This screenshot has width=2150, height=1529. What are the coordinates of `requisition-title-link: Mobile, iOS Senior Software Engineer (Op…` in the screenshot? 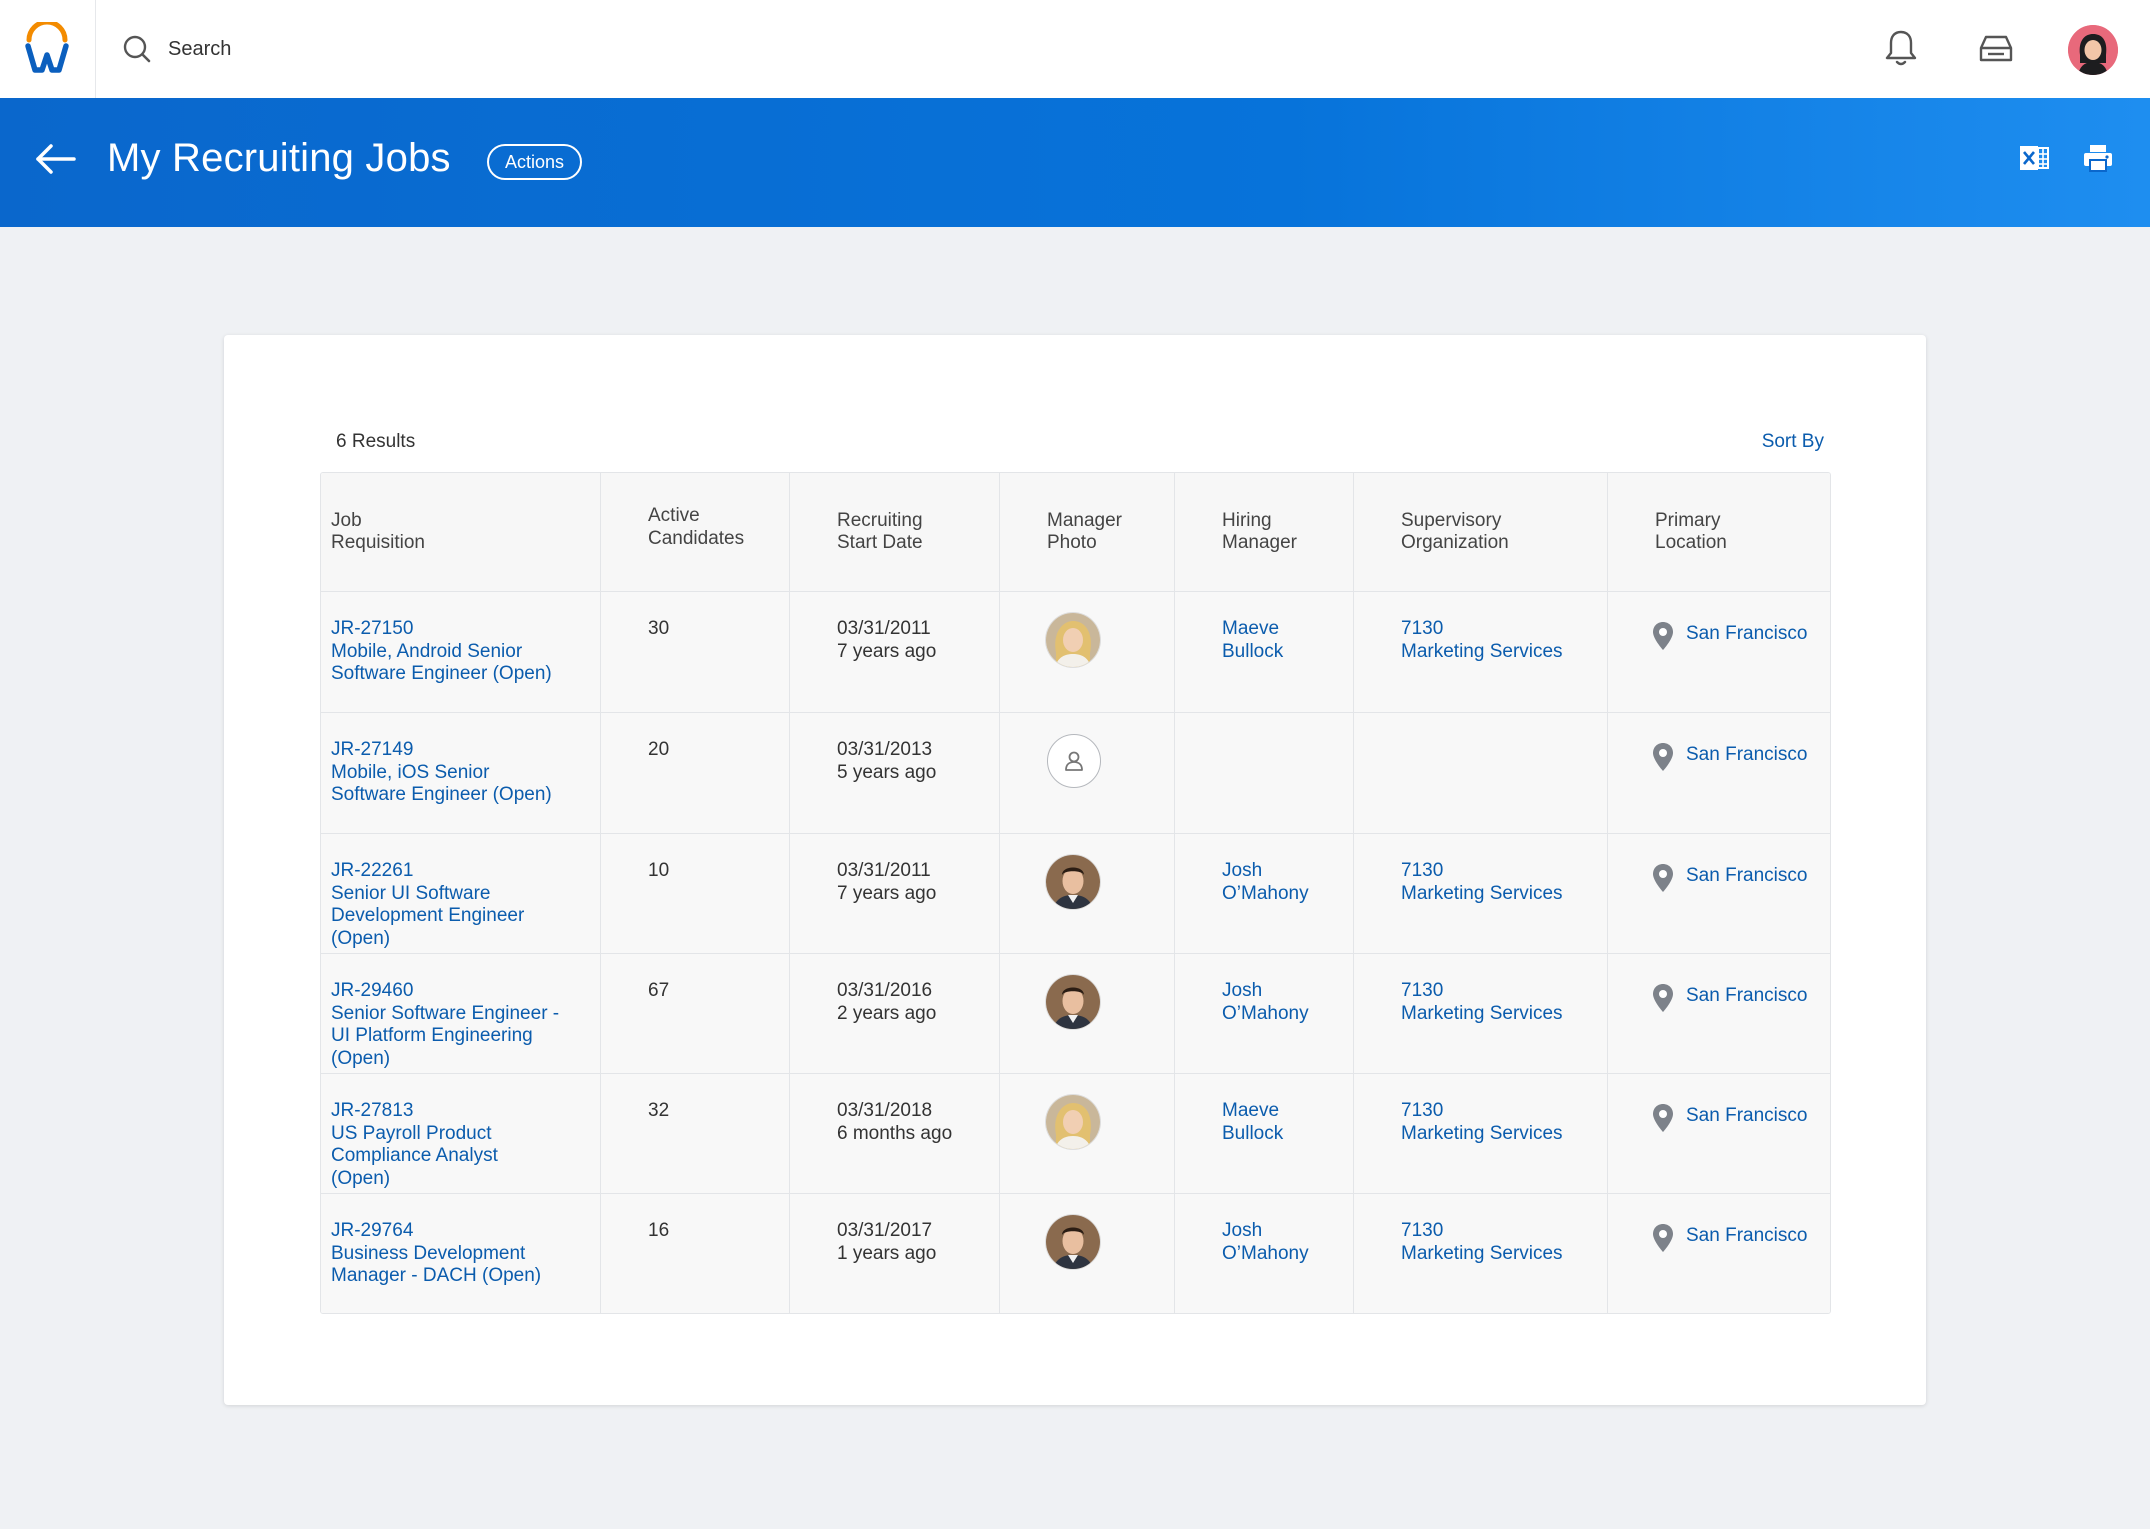 It's located at (465, 784).